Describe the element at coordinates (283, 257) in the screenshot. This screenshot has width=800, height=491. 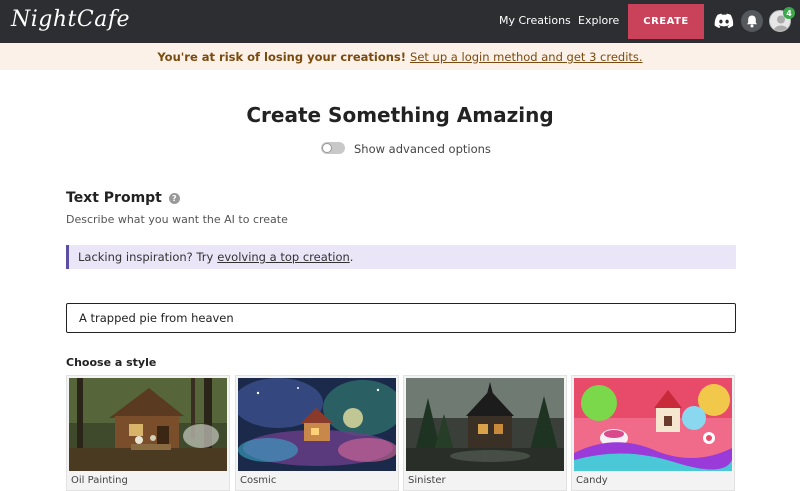
I see `evolve-top-creation-link: evolving a top creation` at that location.